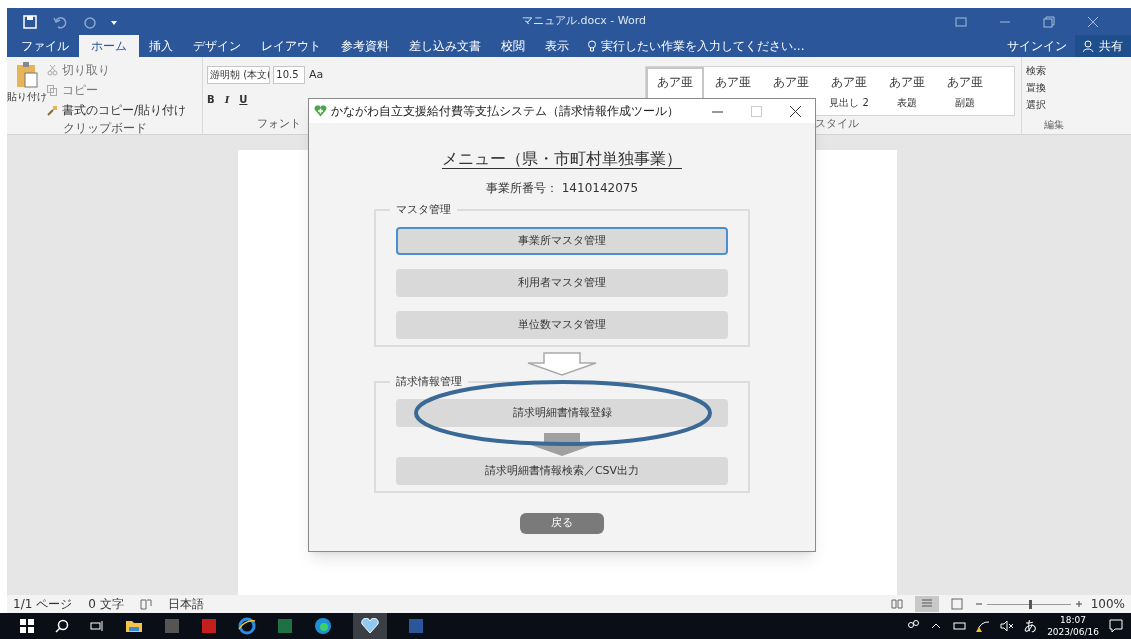  I want to click on group-label: 請求情報管理, so click(429, 382).